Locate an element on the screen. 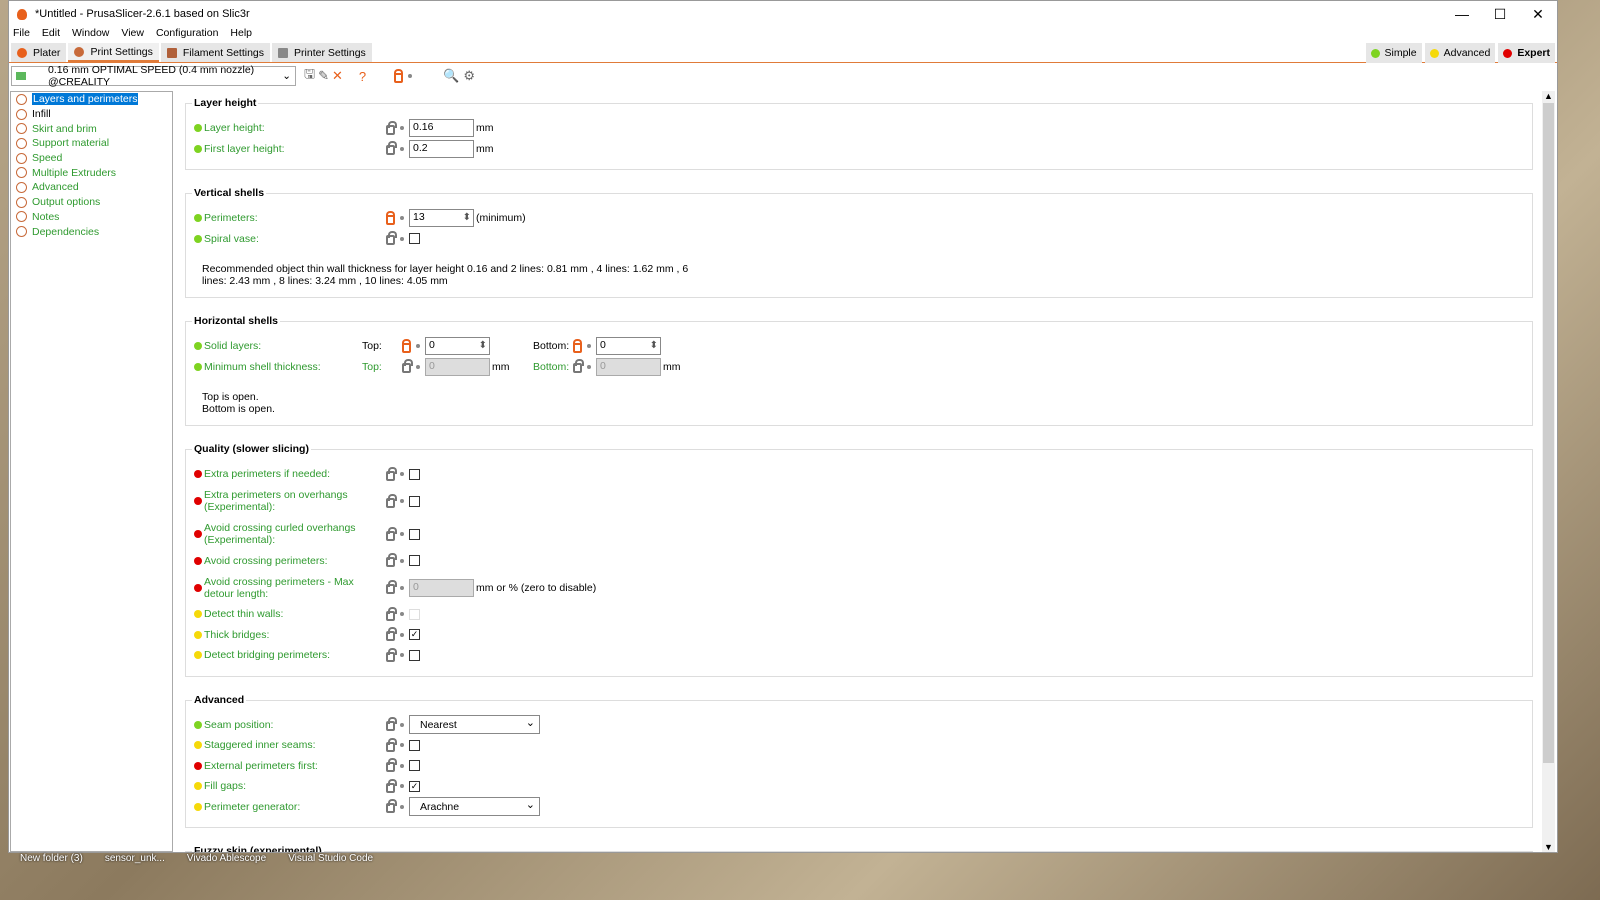 This screenshot has height=900, width=1600. desktop-icon-label: Visual Studio Code is located at coordinates (330, 858).